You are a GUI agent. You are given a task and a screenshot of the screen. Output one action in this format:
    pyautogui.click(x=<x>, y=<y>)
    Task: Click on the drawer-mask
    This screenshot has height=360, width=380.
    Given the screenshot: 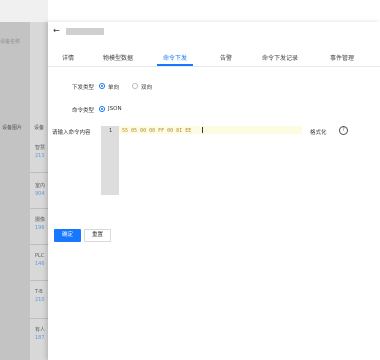 What is the action you would take?
    pyautogui.click(x=24, y=180)
    